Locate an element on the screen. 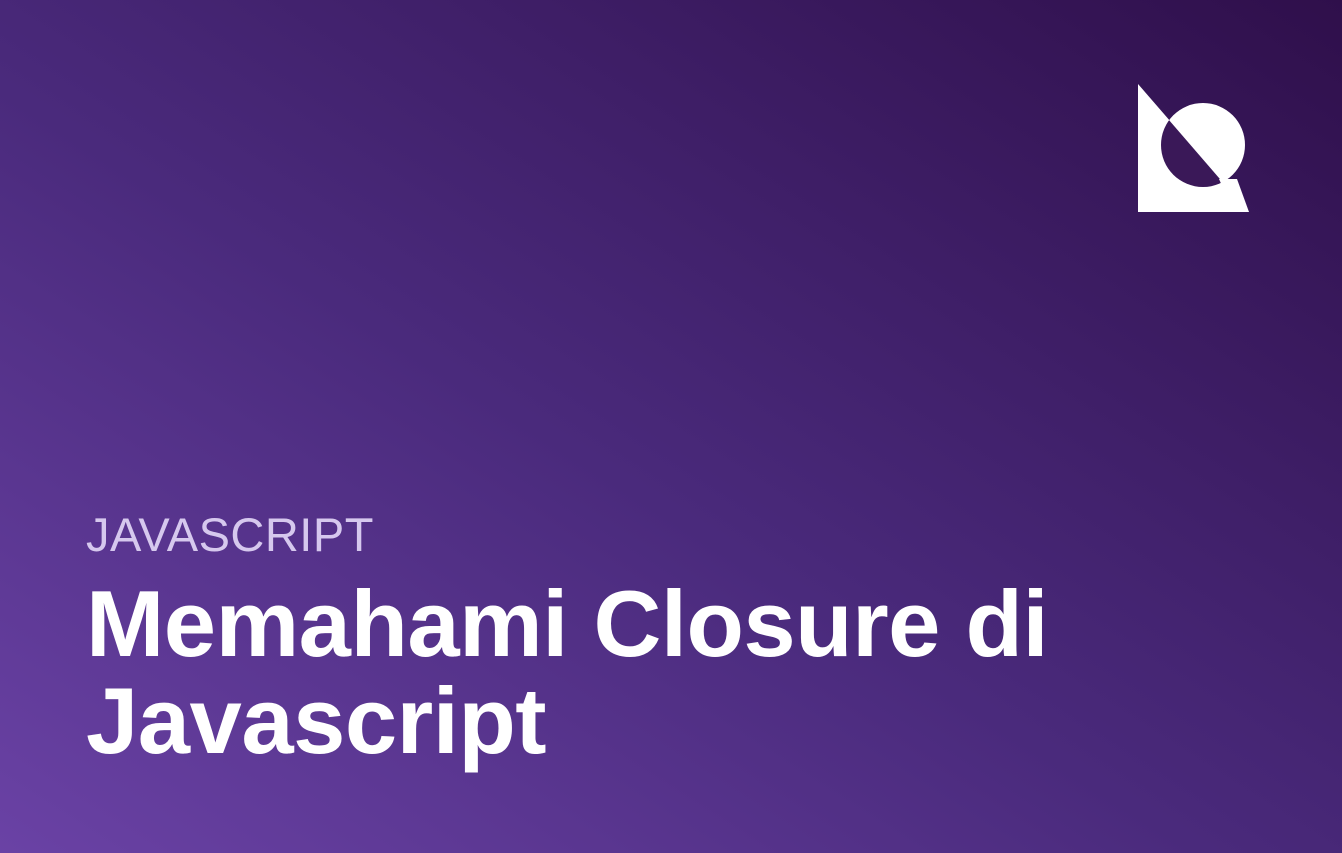 The height and width of the screenshot is (853, 1342). brand-logo-icon is located at coordinates (1194, 149).